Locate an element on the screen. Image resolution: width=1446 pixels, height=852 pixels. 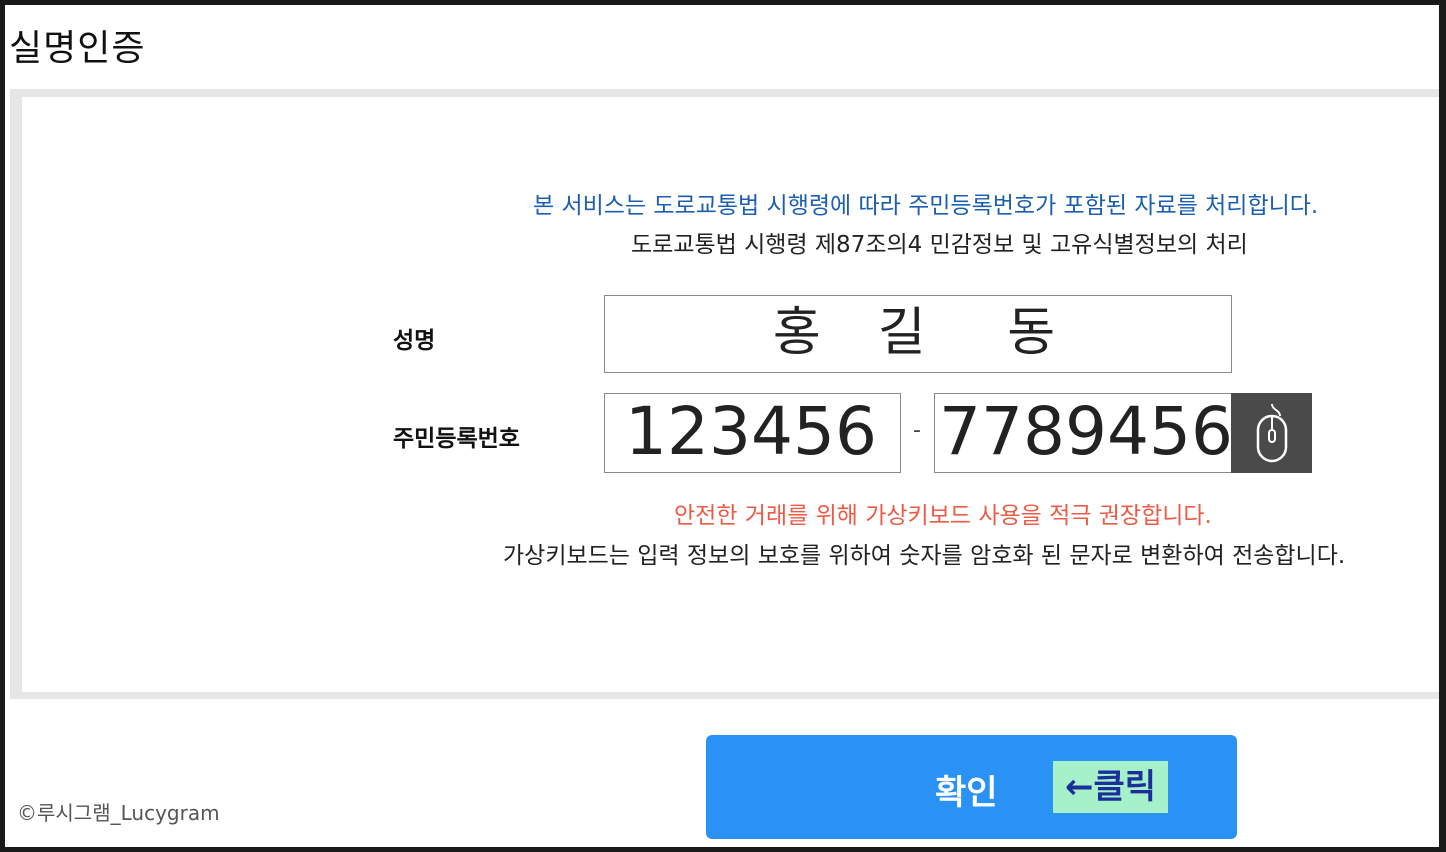
confirm-button: 확인 ←클릭 is located at coordinates (971, 787).